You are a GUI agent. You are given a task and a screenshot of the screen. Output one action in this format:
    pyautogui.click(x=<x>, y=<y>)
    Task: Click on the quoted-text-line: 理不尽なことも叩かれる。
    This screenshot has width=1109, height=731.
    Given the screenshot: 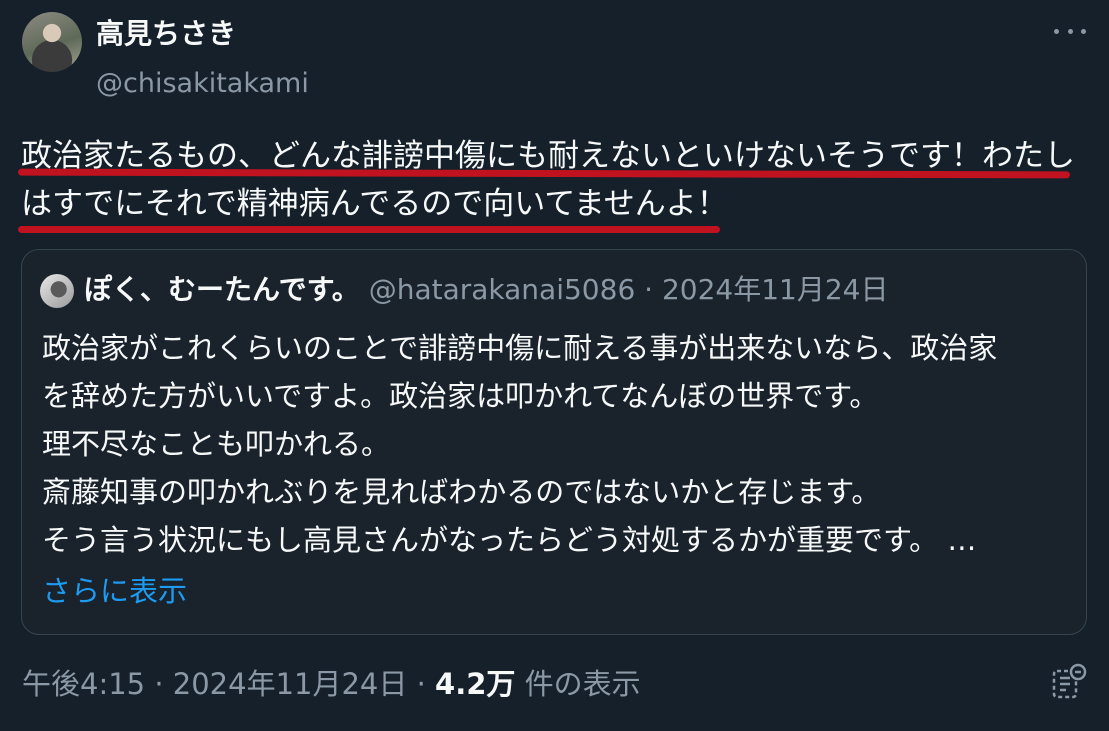 What is the action you would take?
    pyautogui.click(x=216, y=444)
    